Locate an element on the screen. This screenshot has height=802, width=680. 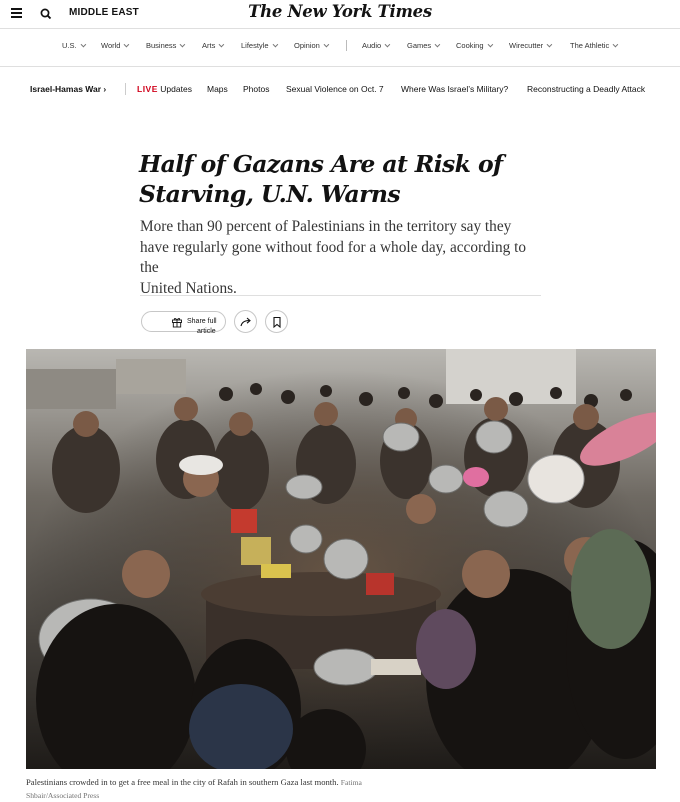
nav-item-games: Games is located at coordinates (424, 45).